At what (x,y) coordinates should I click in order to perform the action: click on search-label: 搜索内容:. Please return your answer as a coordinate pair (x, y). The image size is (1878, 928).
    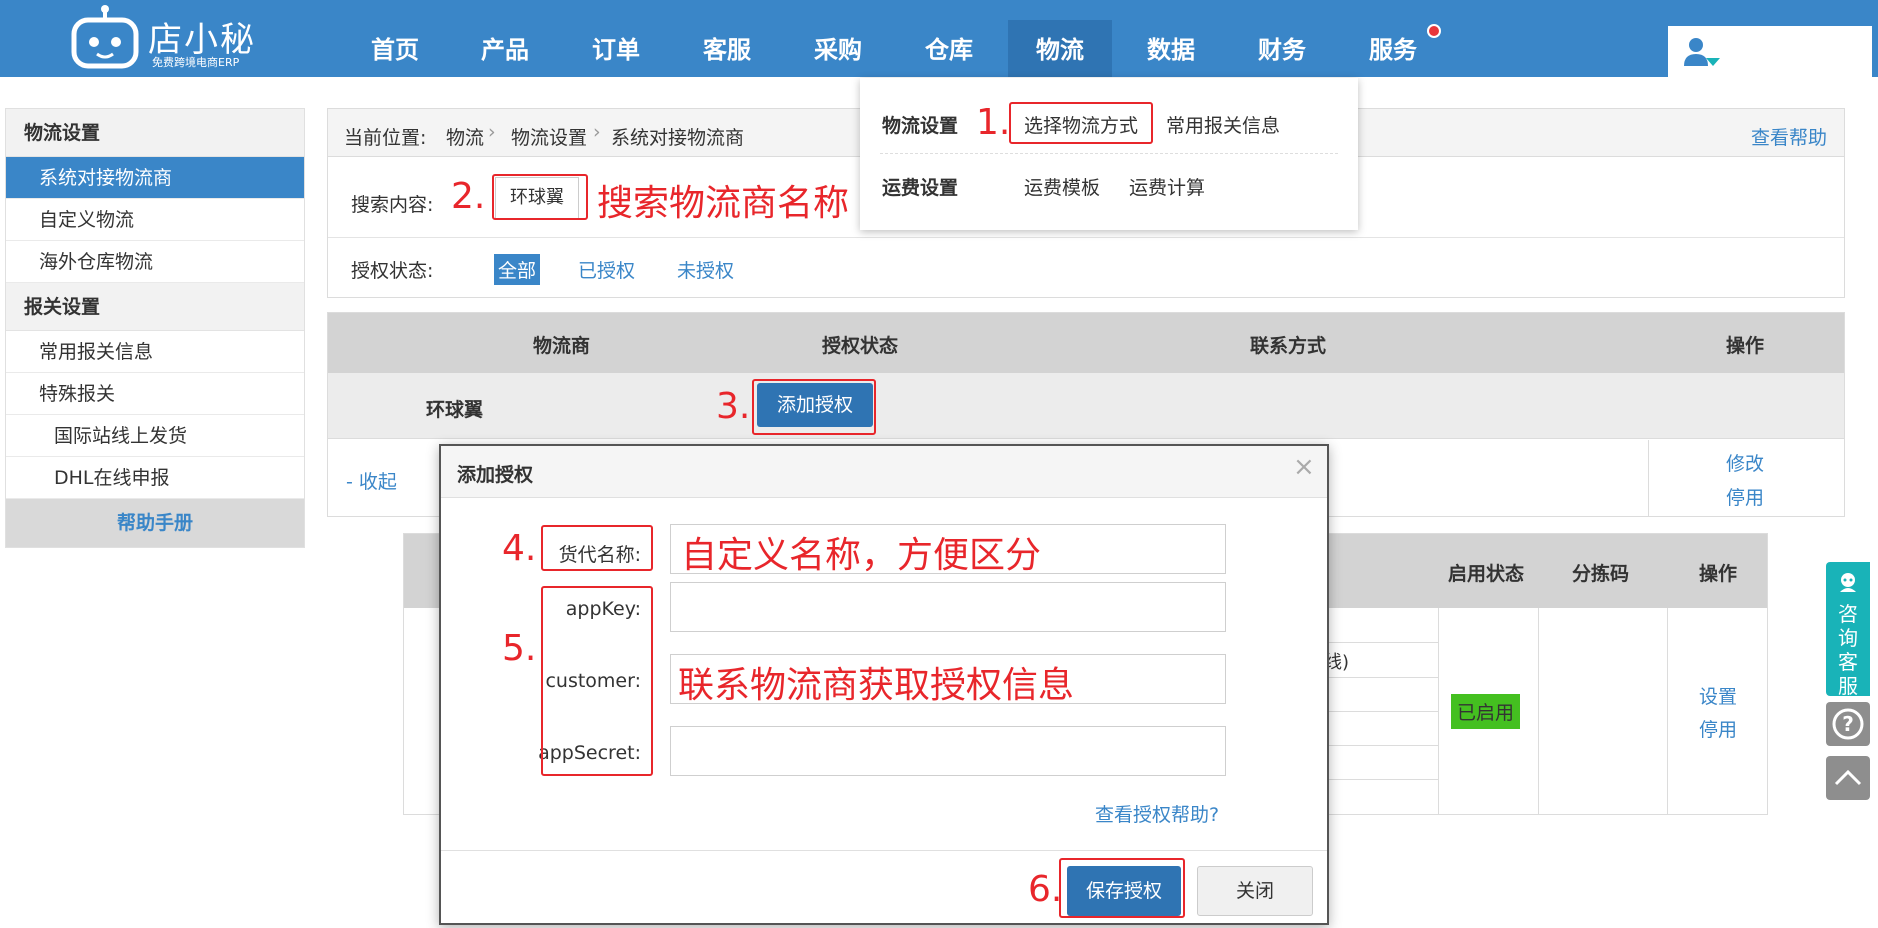
    Looking at the image, I should click on (392, 205).